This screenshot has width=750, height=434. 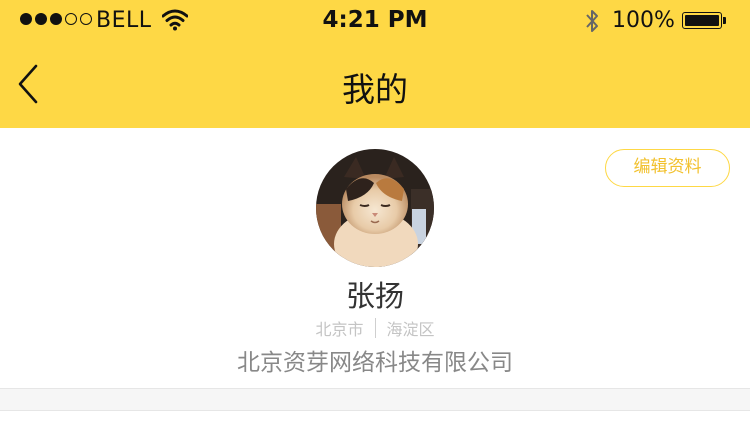 What do you see at coordinates (375, 20) in the screenshot?
I see `status-bar: BELL 4:21 PM 100%` at bounding box center [375, 20].